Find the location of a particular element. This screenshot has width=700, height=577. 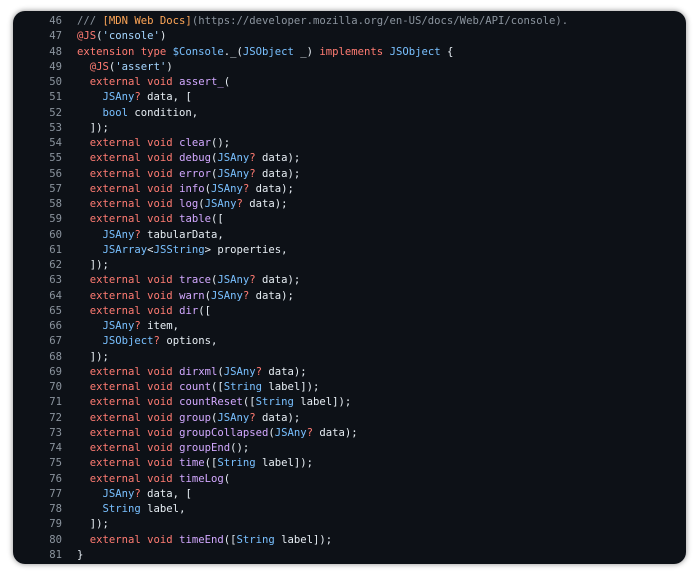

code-text: external void dirxml(JSAny? data); is located at coordinates (192, 372).